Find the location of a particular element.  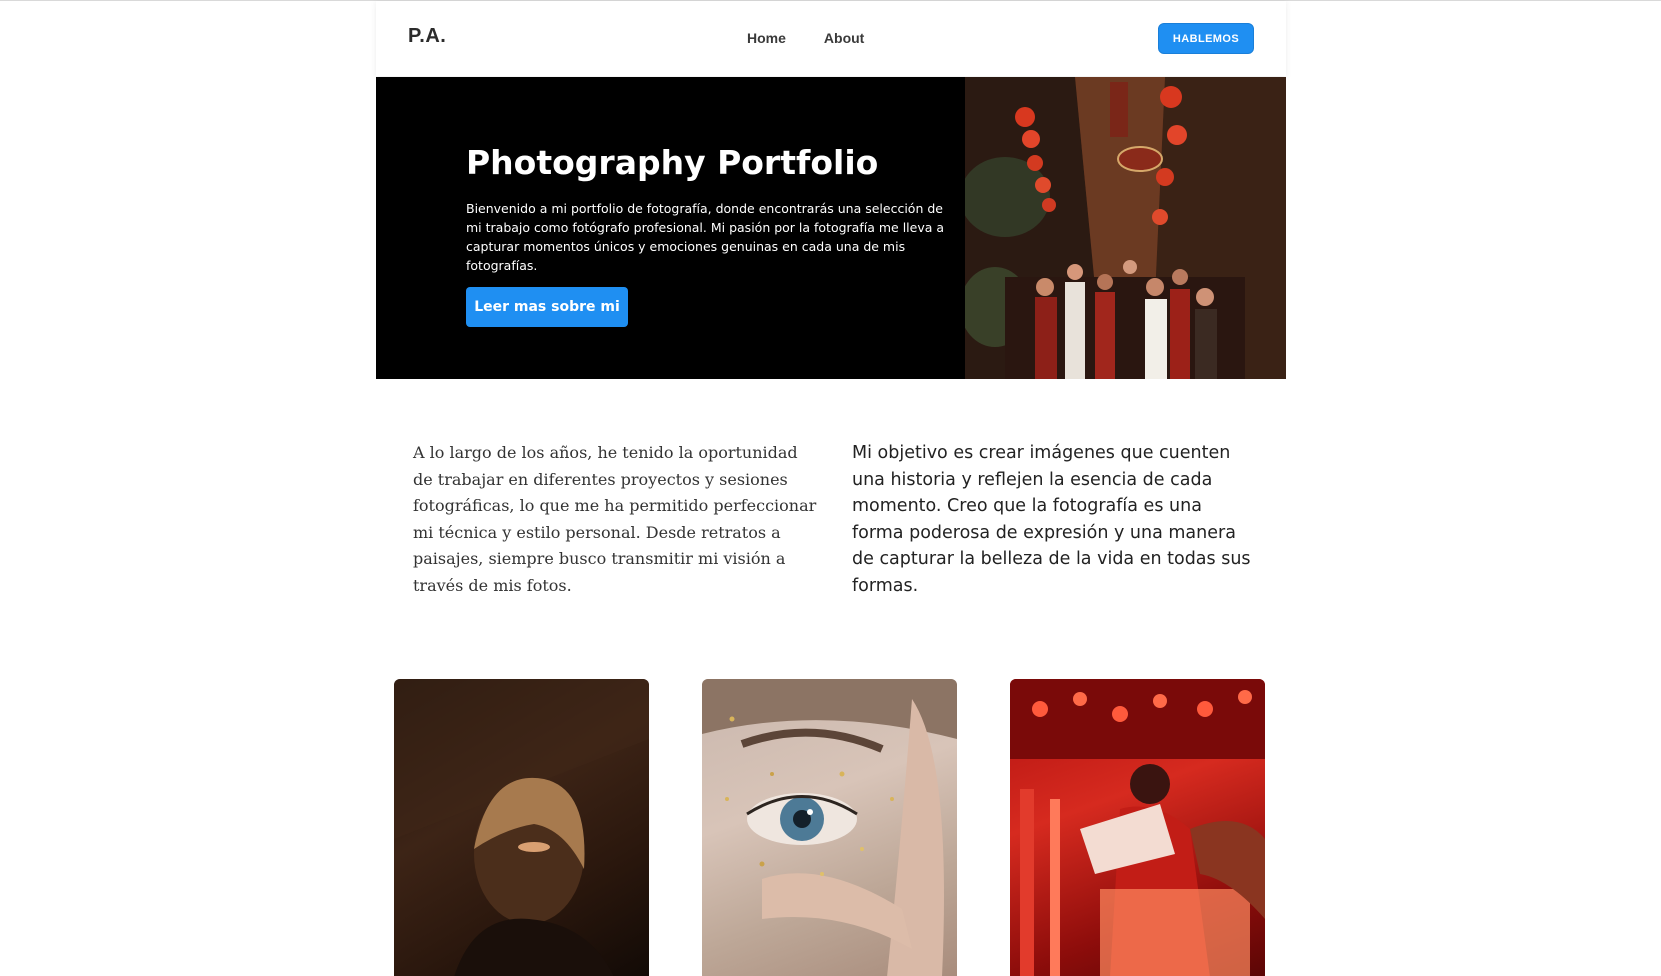

navbar: P.A. Home About HABLEMOS is located at coordinates (831, 38).